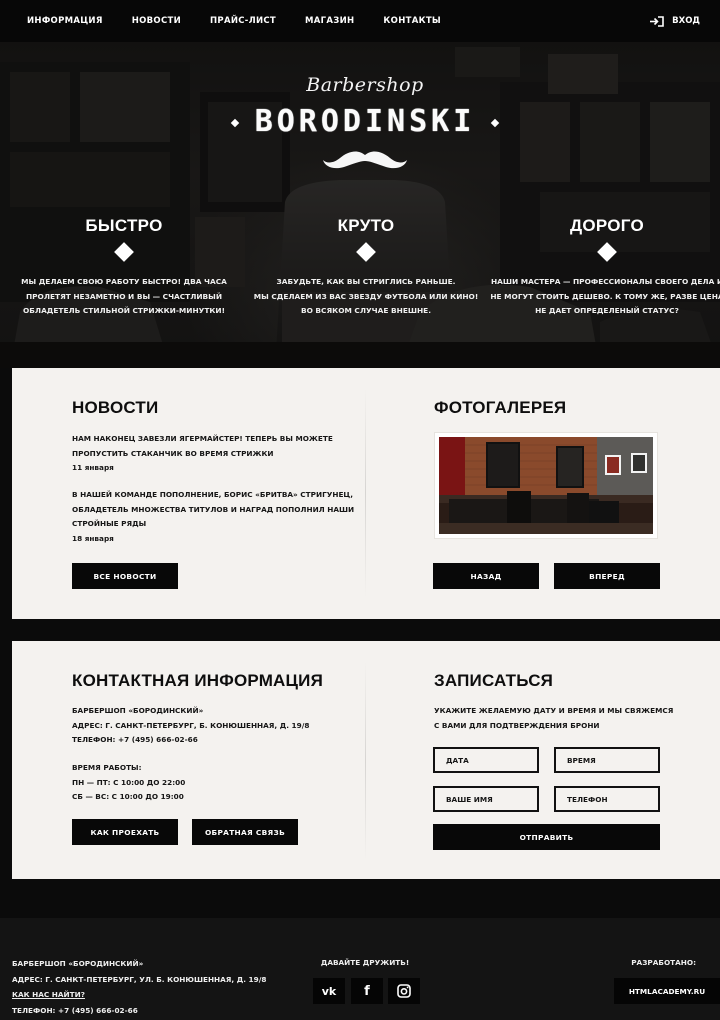  What do you see at coordinates (329, 21) in the screenshot?
I see `nav-item-shop: МАГАЗИН` at bounding box center [329, 21].